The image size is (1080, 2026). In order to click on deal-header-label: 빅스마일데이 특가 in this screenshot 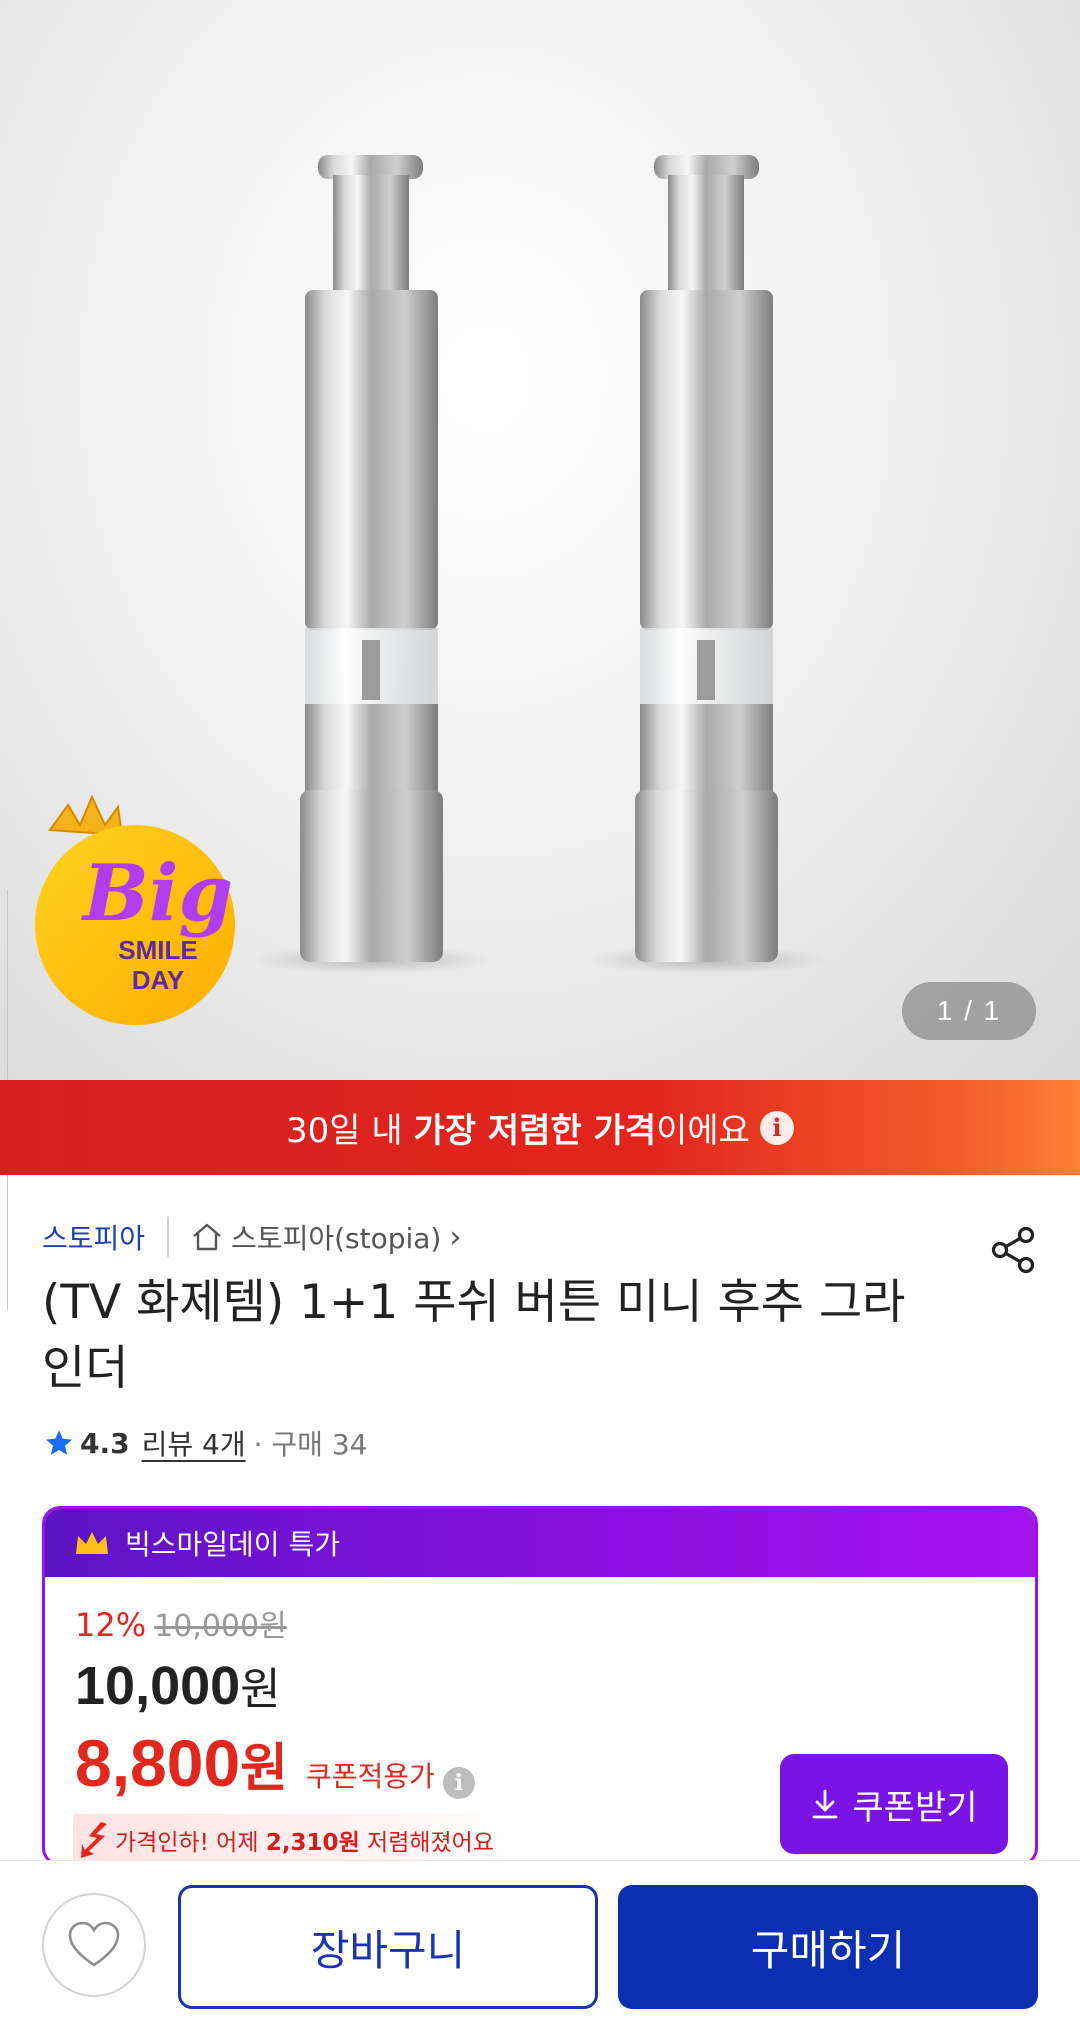, I will do `click(232, 1544)`.